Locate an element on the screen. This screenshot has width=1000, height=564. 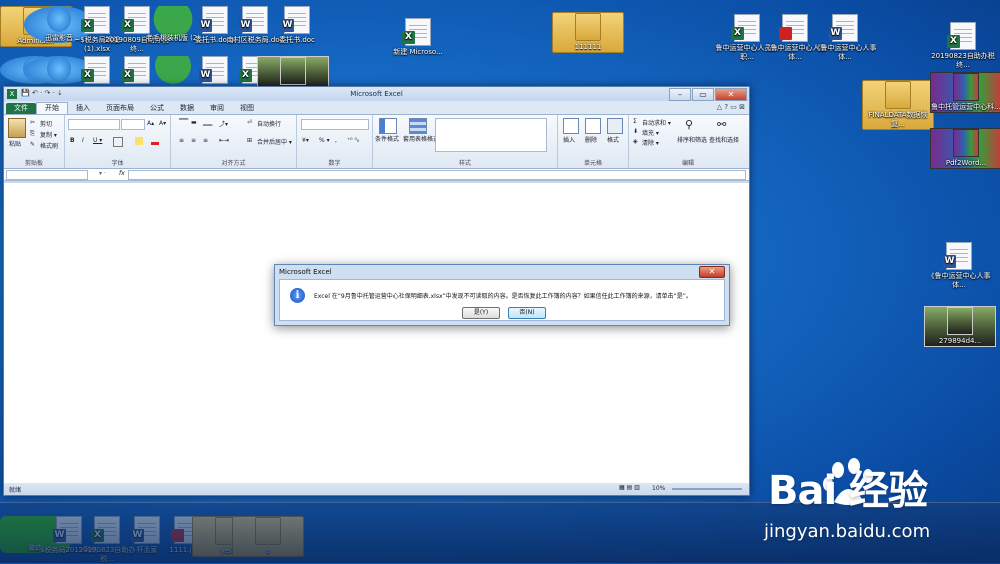
ribbon-help-controls: △ ? ▭ ⊠ is located at coordinates (731, 107).